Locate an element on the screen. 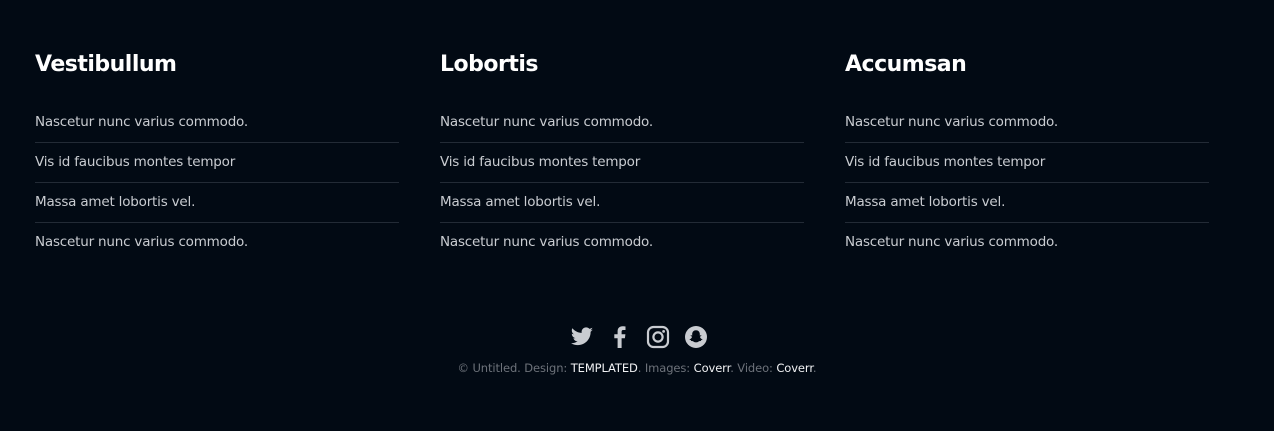 The width and height of the screenshot is (1274, 431). templated-link: TEMPLATED is located at coordinates (604, 368).